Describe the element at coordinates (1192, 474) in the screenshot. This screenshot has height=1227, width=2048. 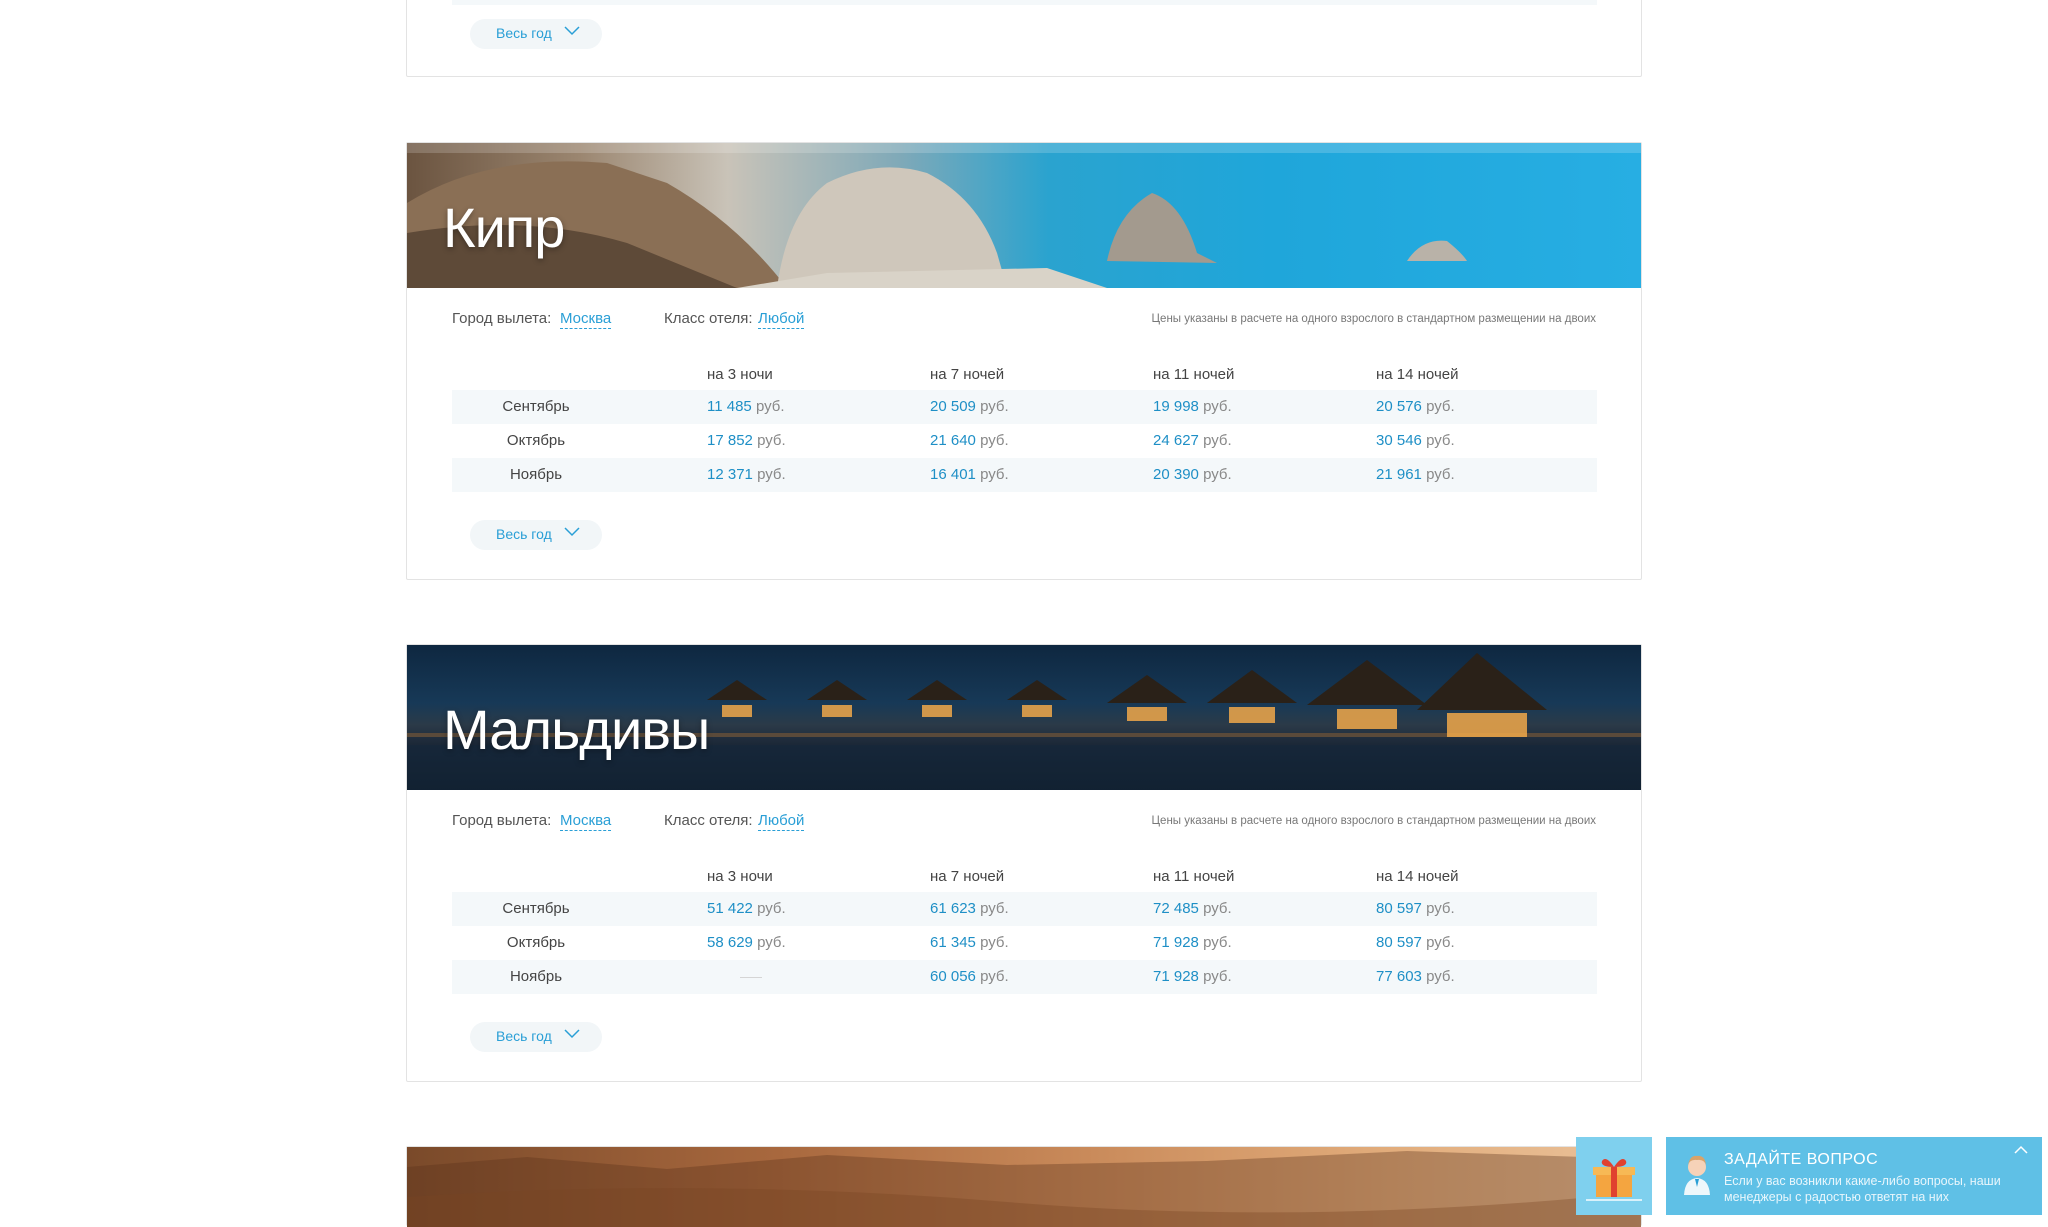
I see `price-cell: 20 390 руб.` at that location.